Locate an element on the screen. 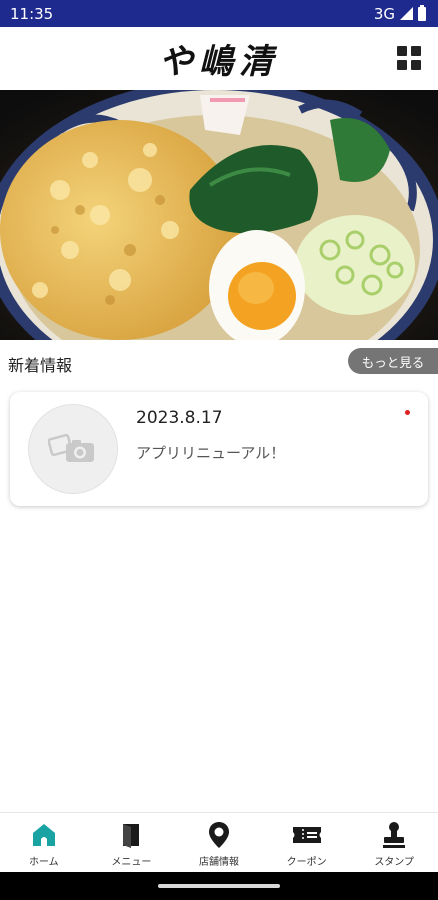  app-logo: や嶋清 is located at coordinates (219, 62).